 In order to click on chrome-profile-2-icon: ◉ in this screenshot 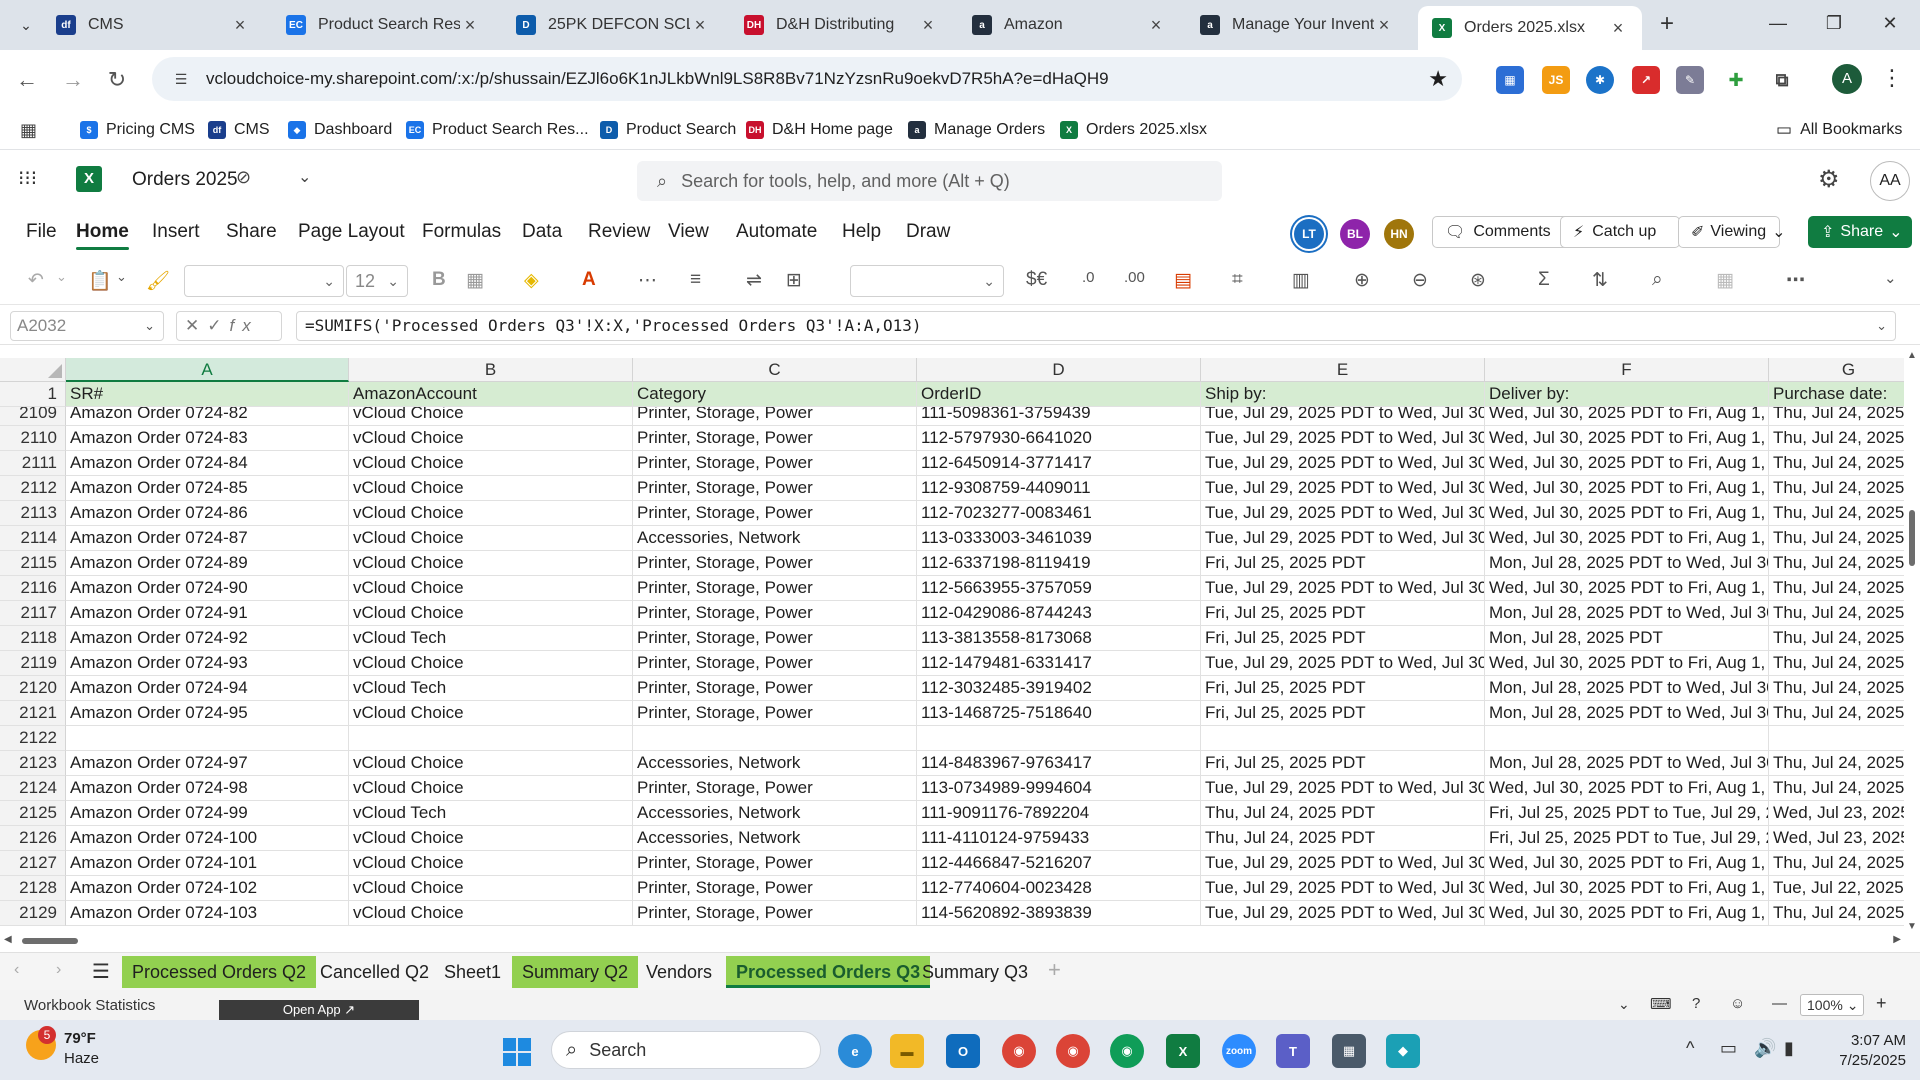, I will do `click(1073, 1051)`.